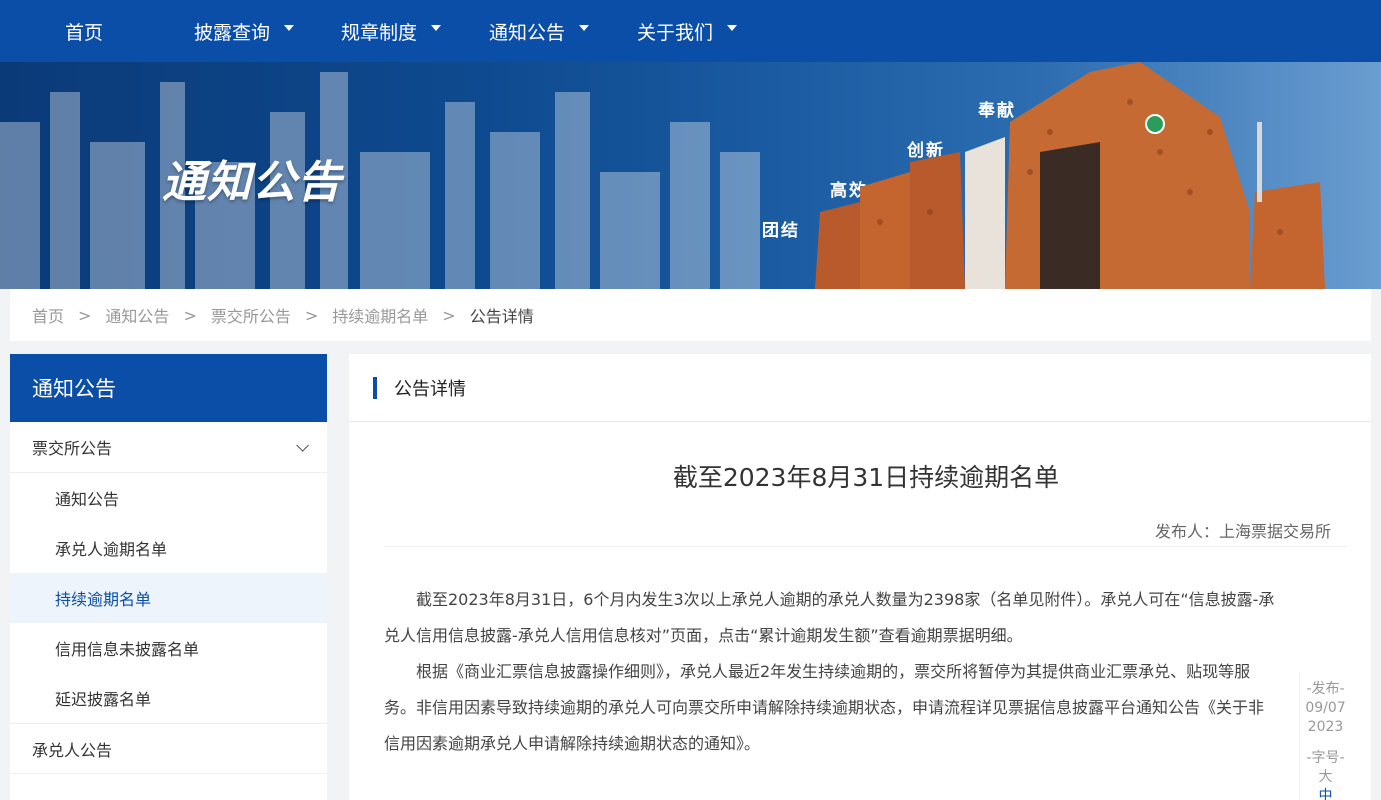 This screenshot has width=1381, height=800. I want to click on sidebar-group-acceptor-notices: 承兑人公告, so click(168, 748).